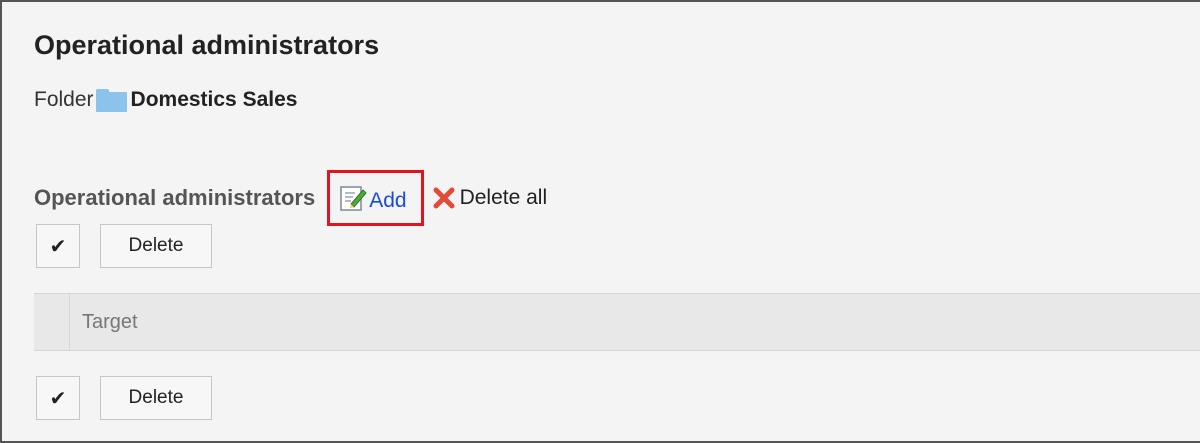 The height and width of the screenshot is (443, 1200). I want to click on delete-x-icon, so click(444, 198).